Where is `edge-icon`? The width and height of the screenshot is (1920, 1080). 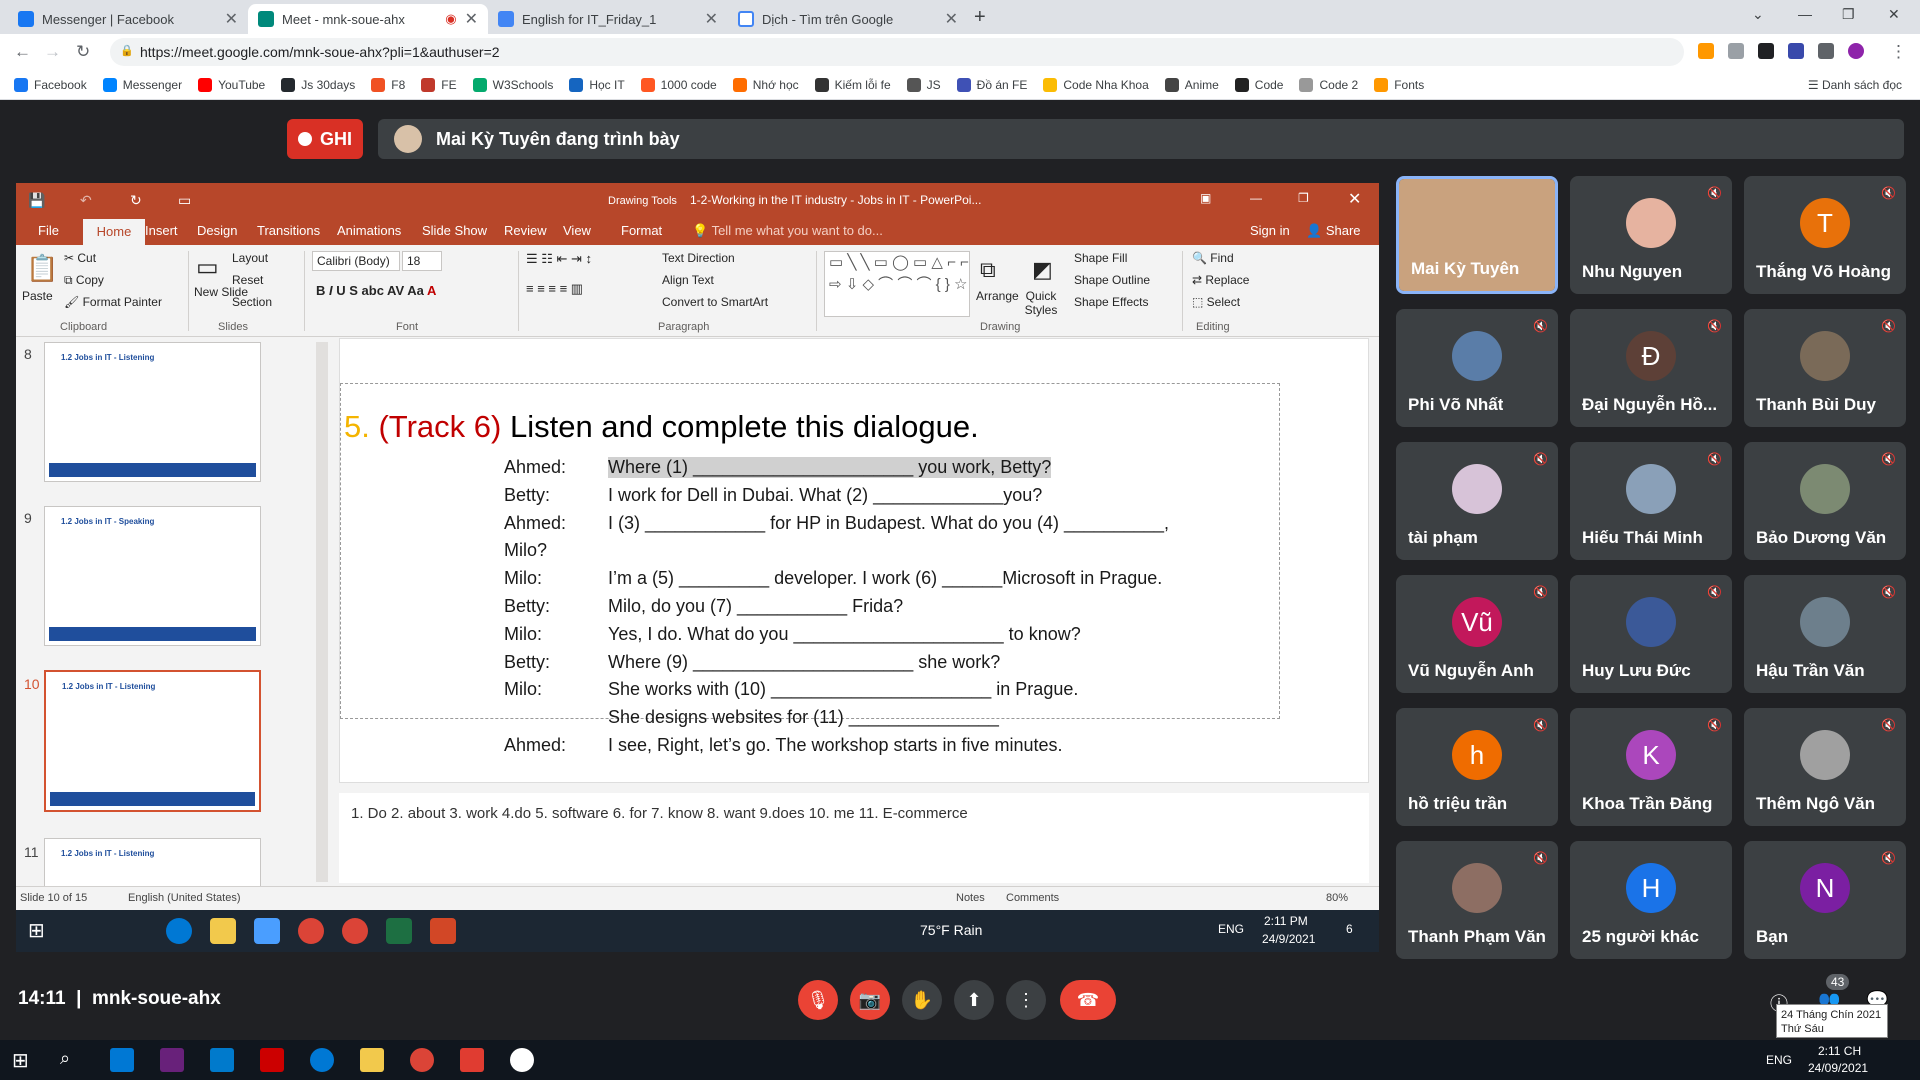 edge-icon is located at coordinates (322, 1060).